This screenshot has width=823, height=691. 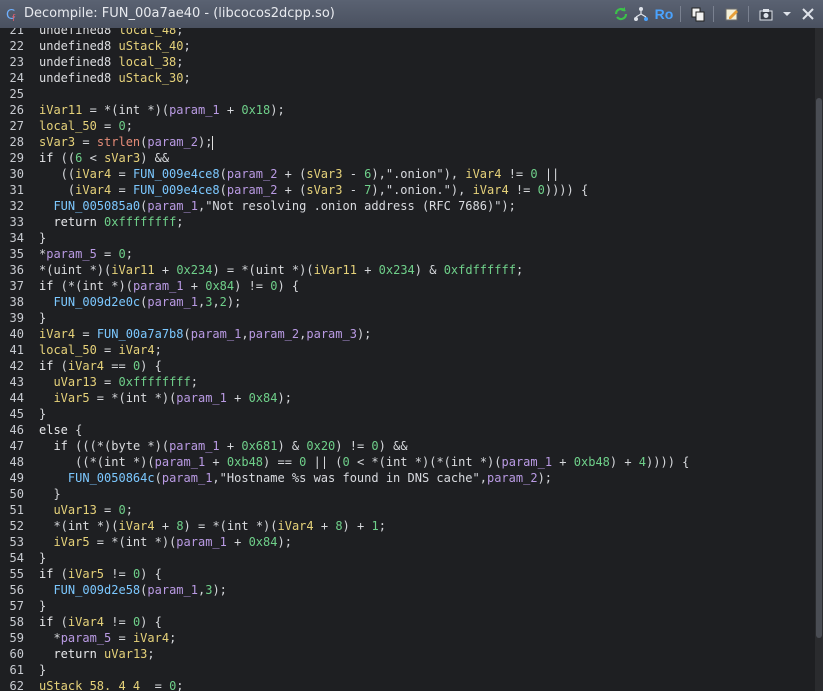 What do you see at coordinates (96, 302) in the screenshot?
I see `code-token: FUN_009d2e0c` at bounding box center [96, 302].